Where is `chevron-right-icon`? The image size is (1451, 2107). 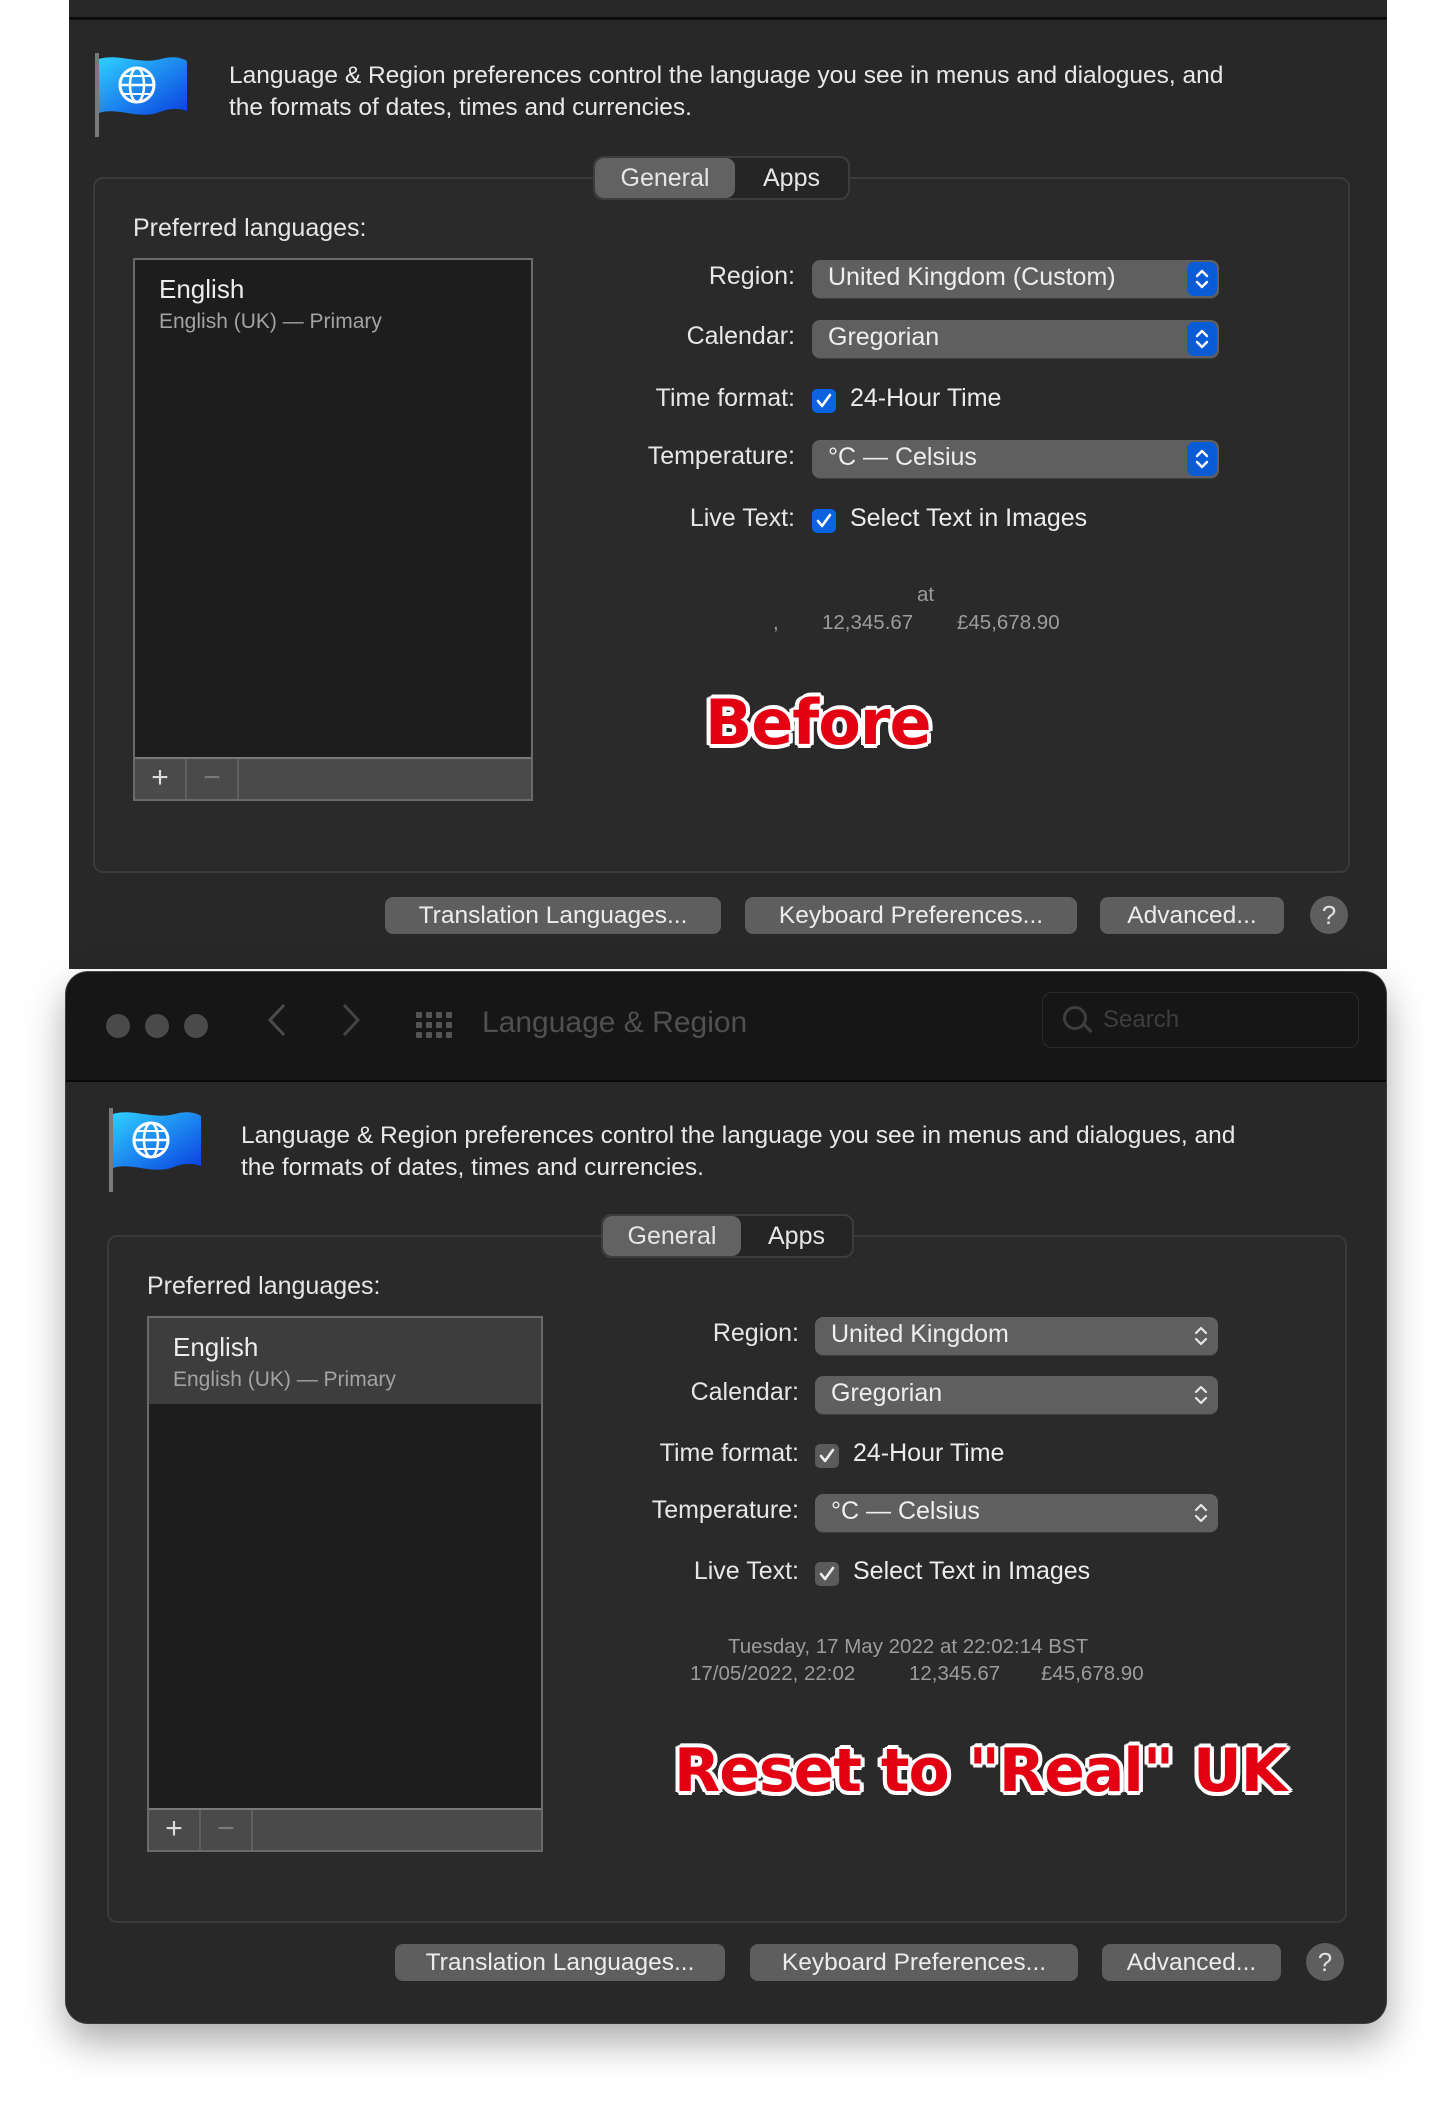 chevron-right-icon is located at coordinates (351, 1020).